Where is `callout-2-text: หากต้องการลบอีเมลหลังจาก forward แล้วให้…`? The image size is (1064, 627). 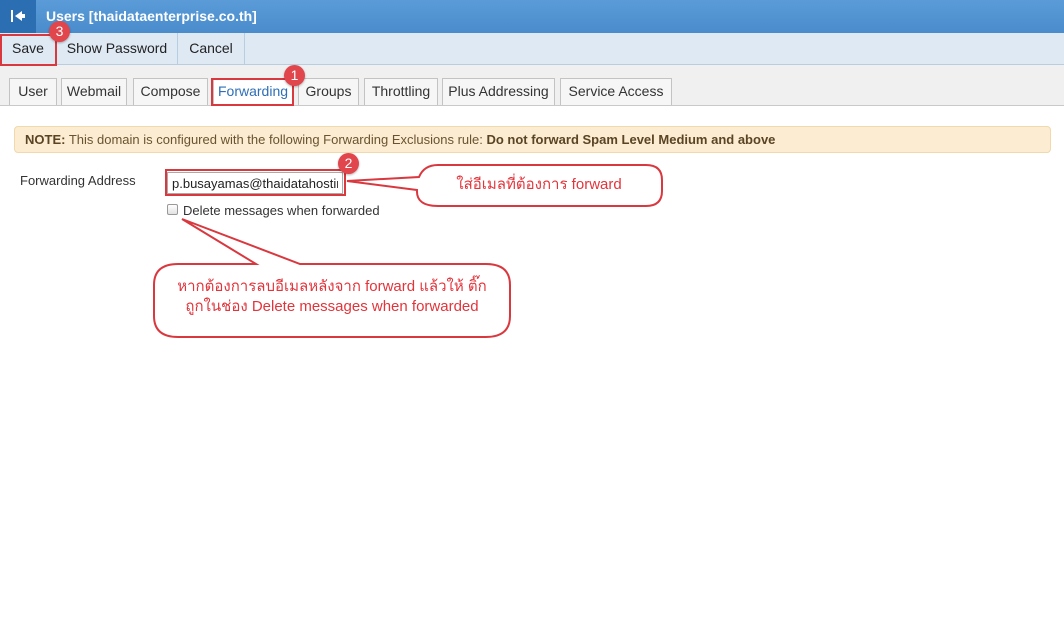 callout-2-text: หากต้องการลบอีเมลหลังจาก forward แล้วให้… is located at coordinates (332, 297).